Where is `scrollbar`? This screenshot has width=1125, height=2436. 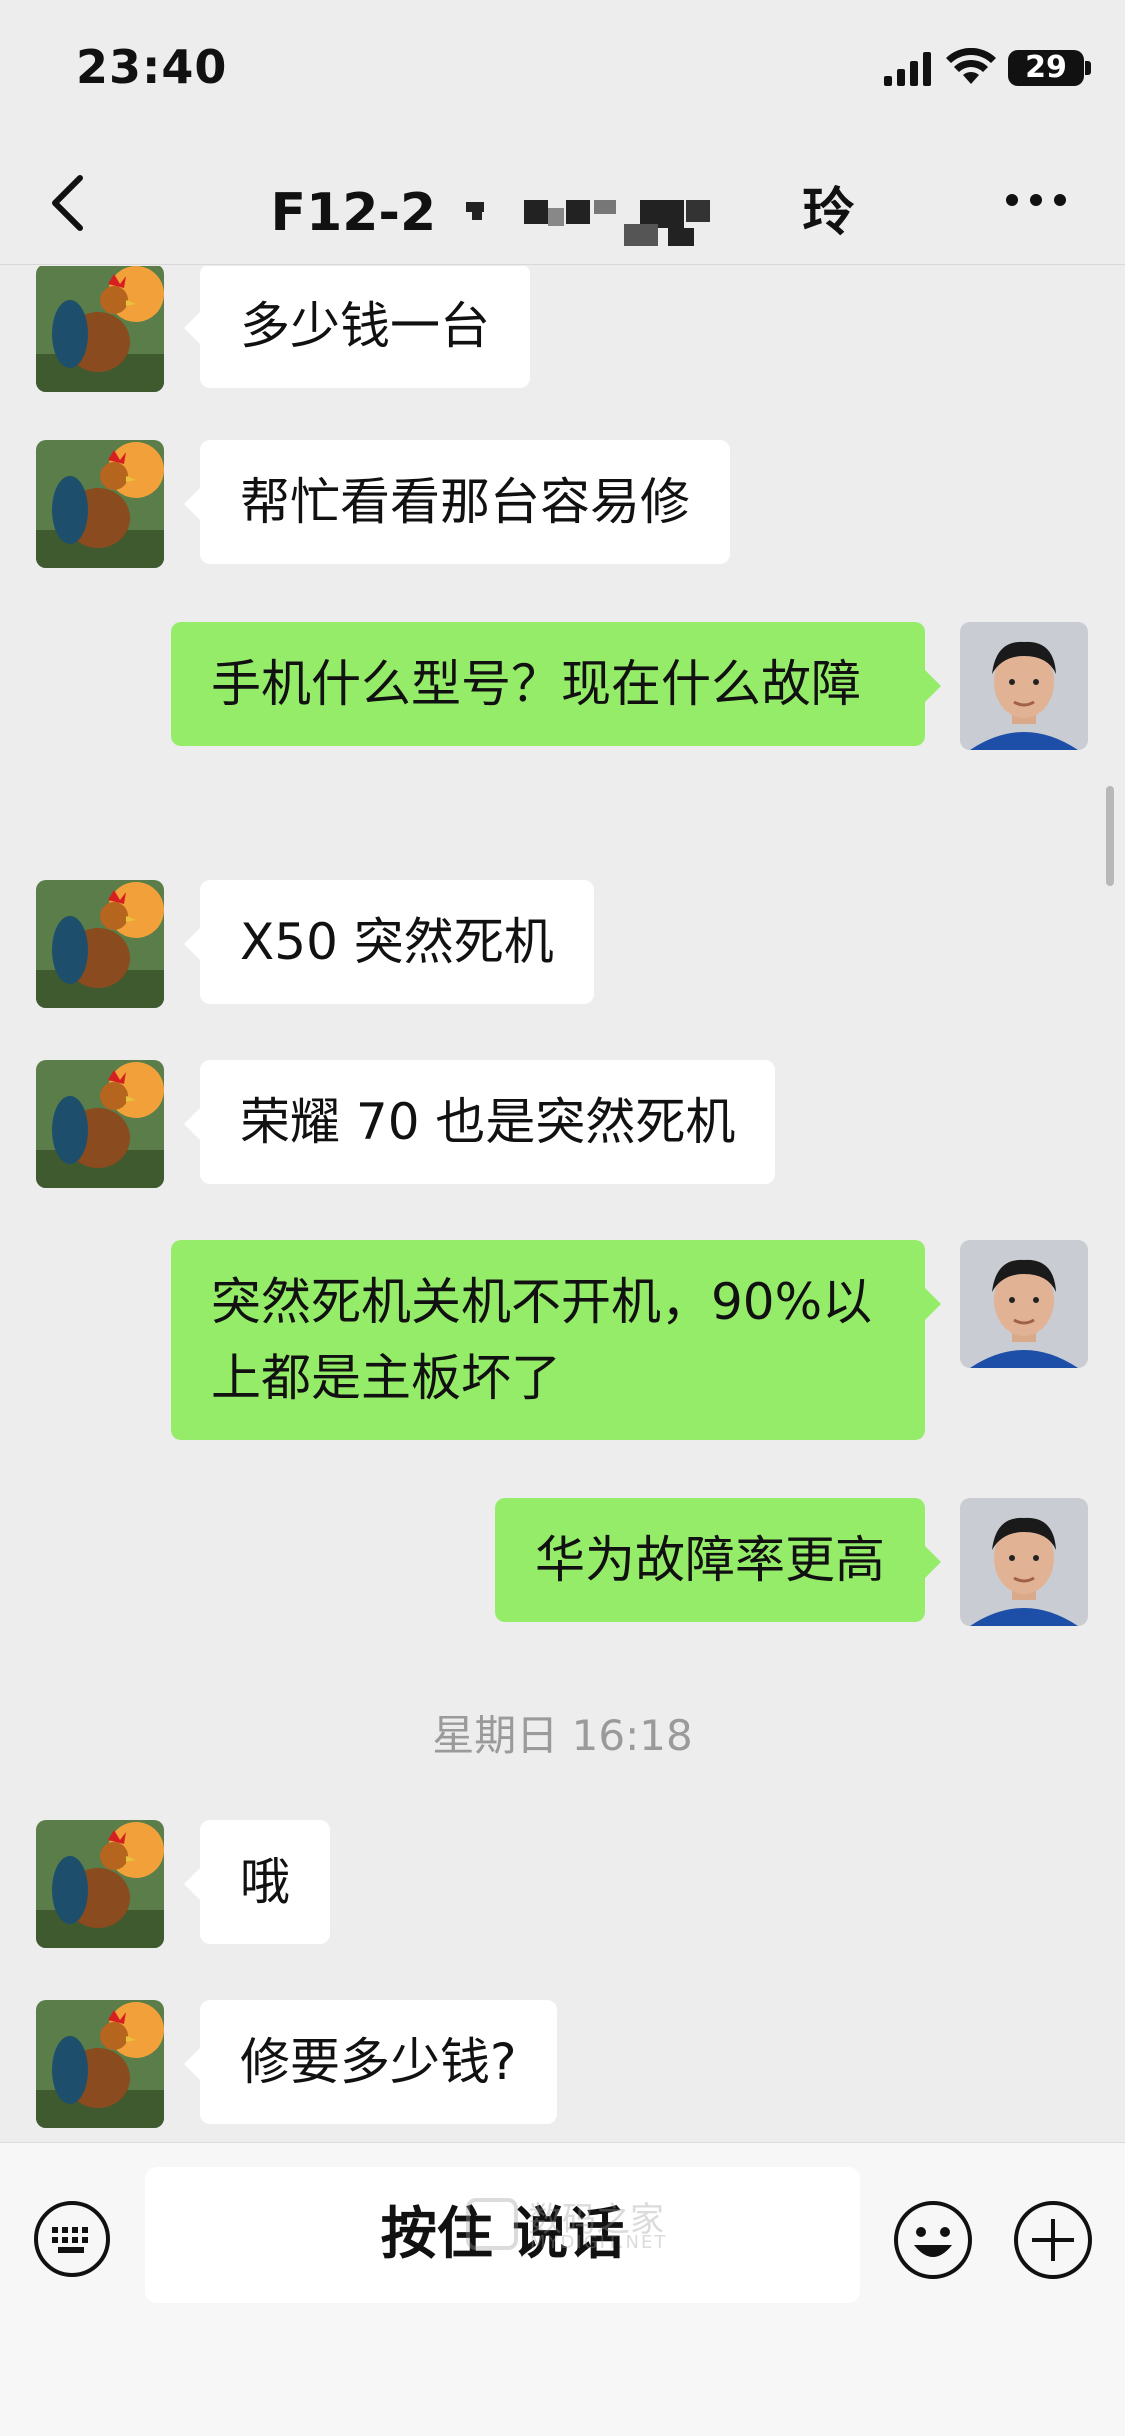 scrollbar is located at coordinates (1110, 836).